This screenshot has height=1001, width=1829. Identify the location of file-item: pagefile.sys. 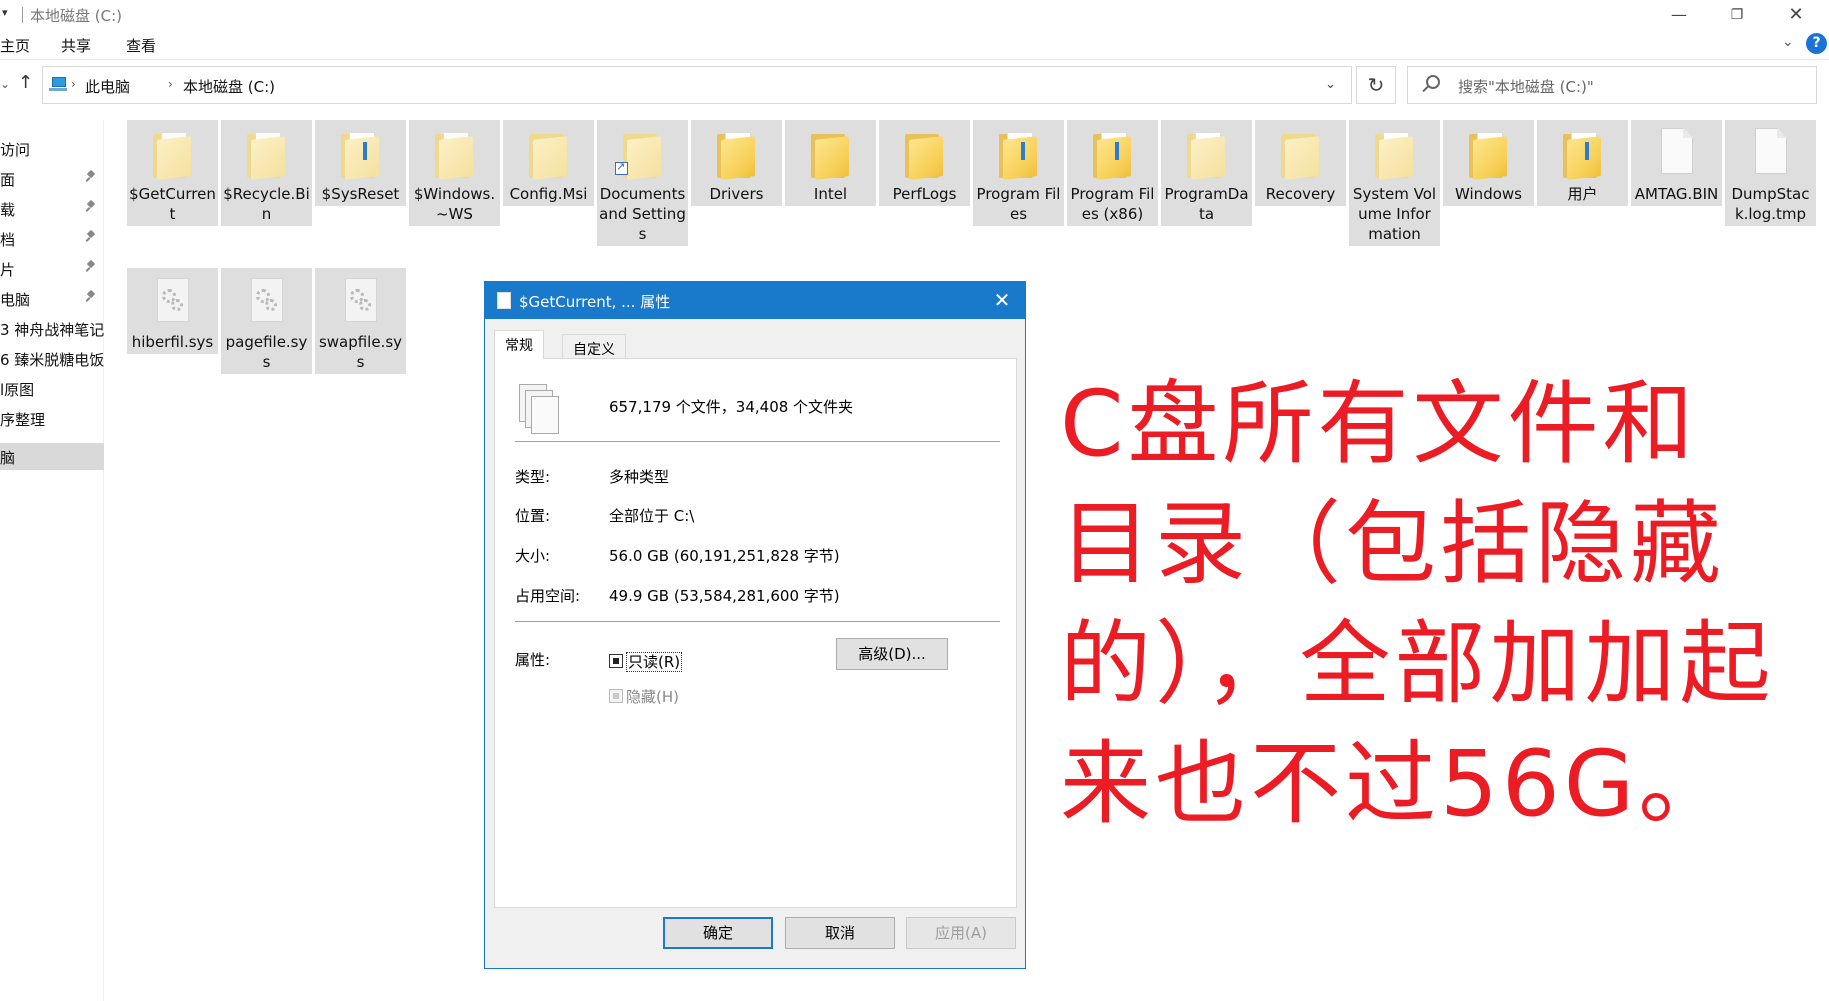
(266, 321).